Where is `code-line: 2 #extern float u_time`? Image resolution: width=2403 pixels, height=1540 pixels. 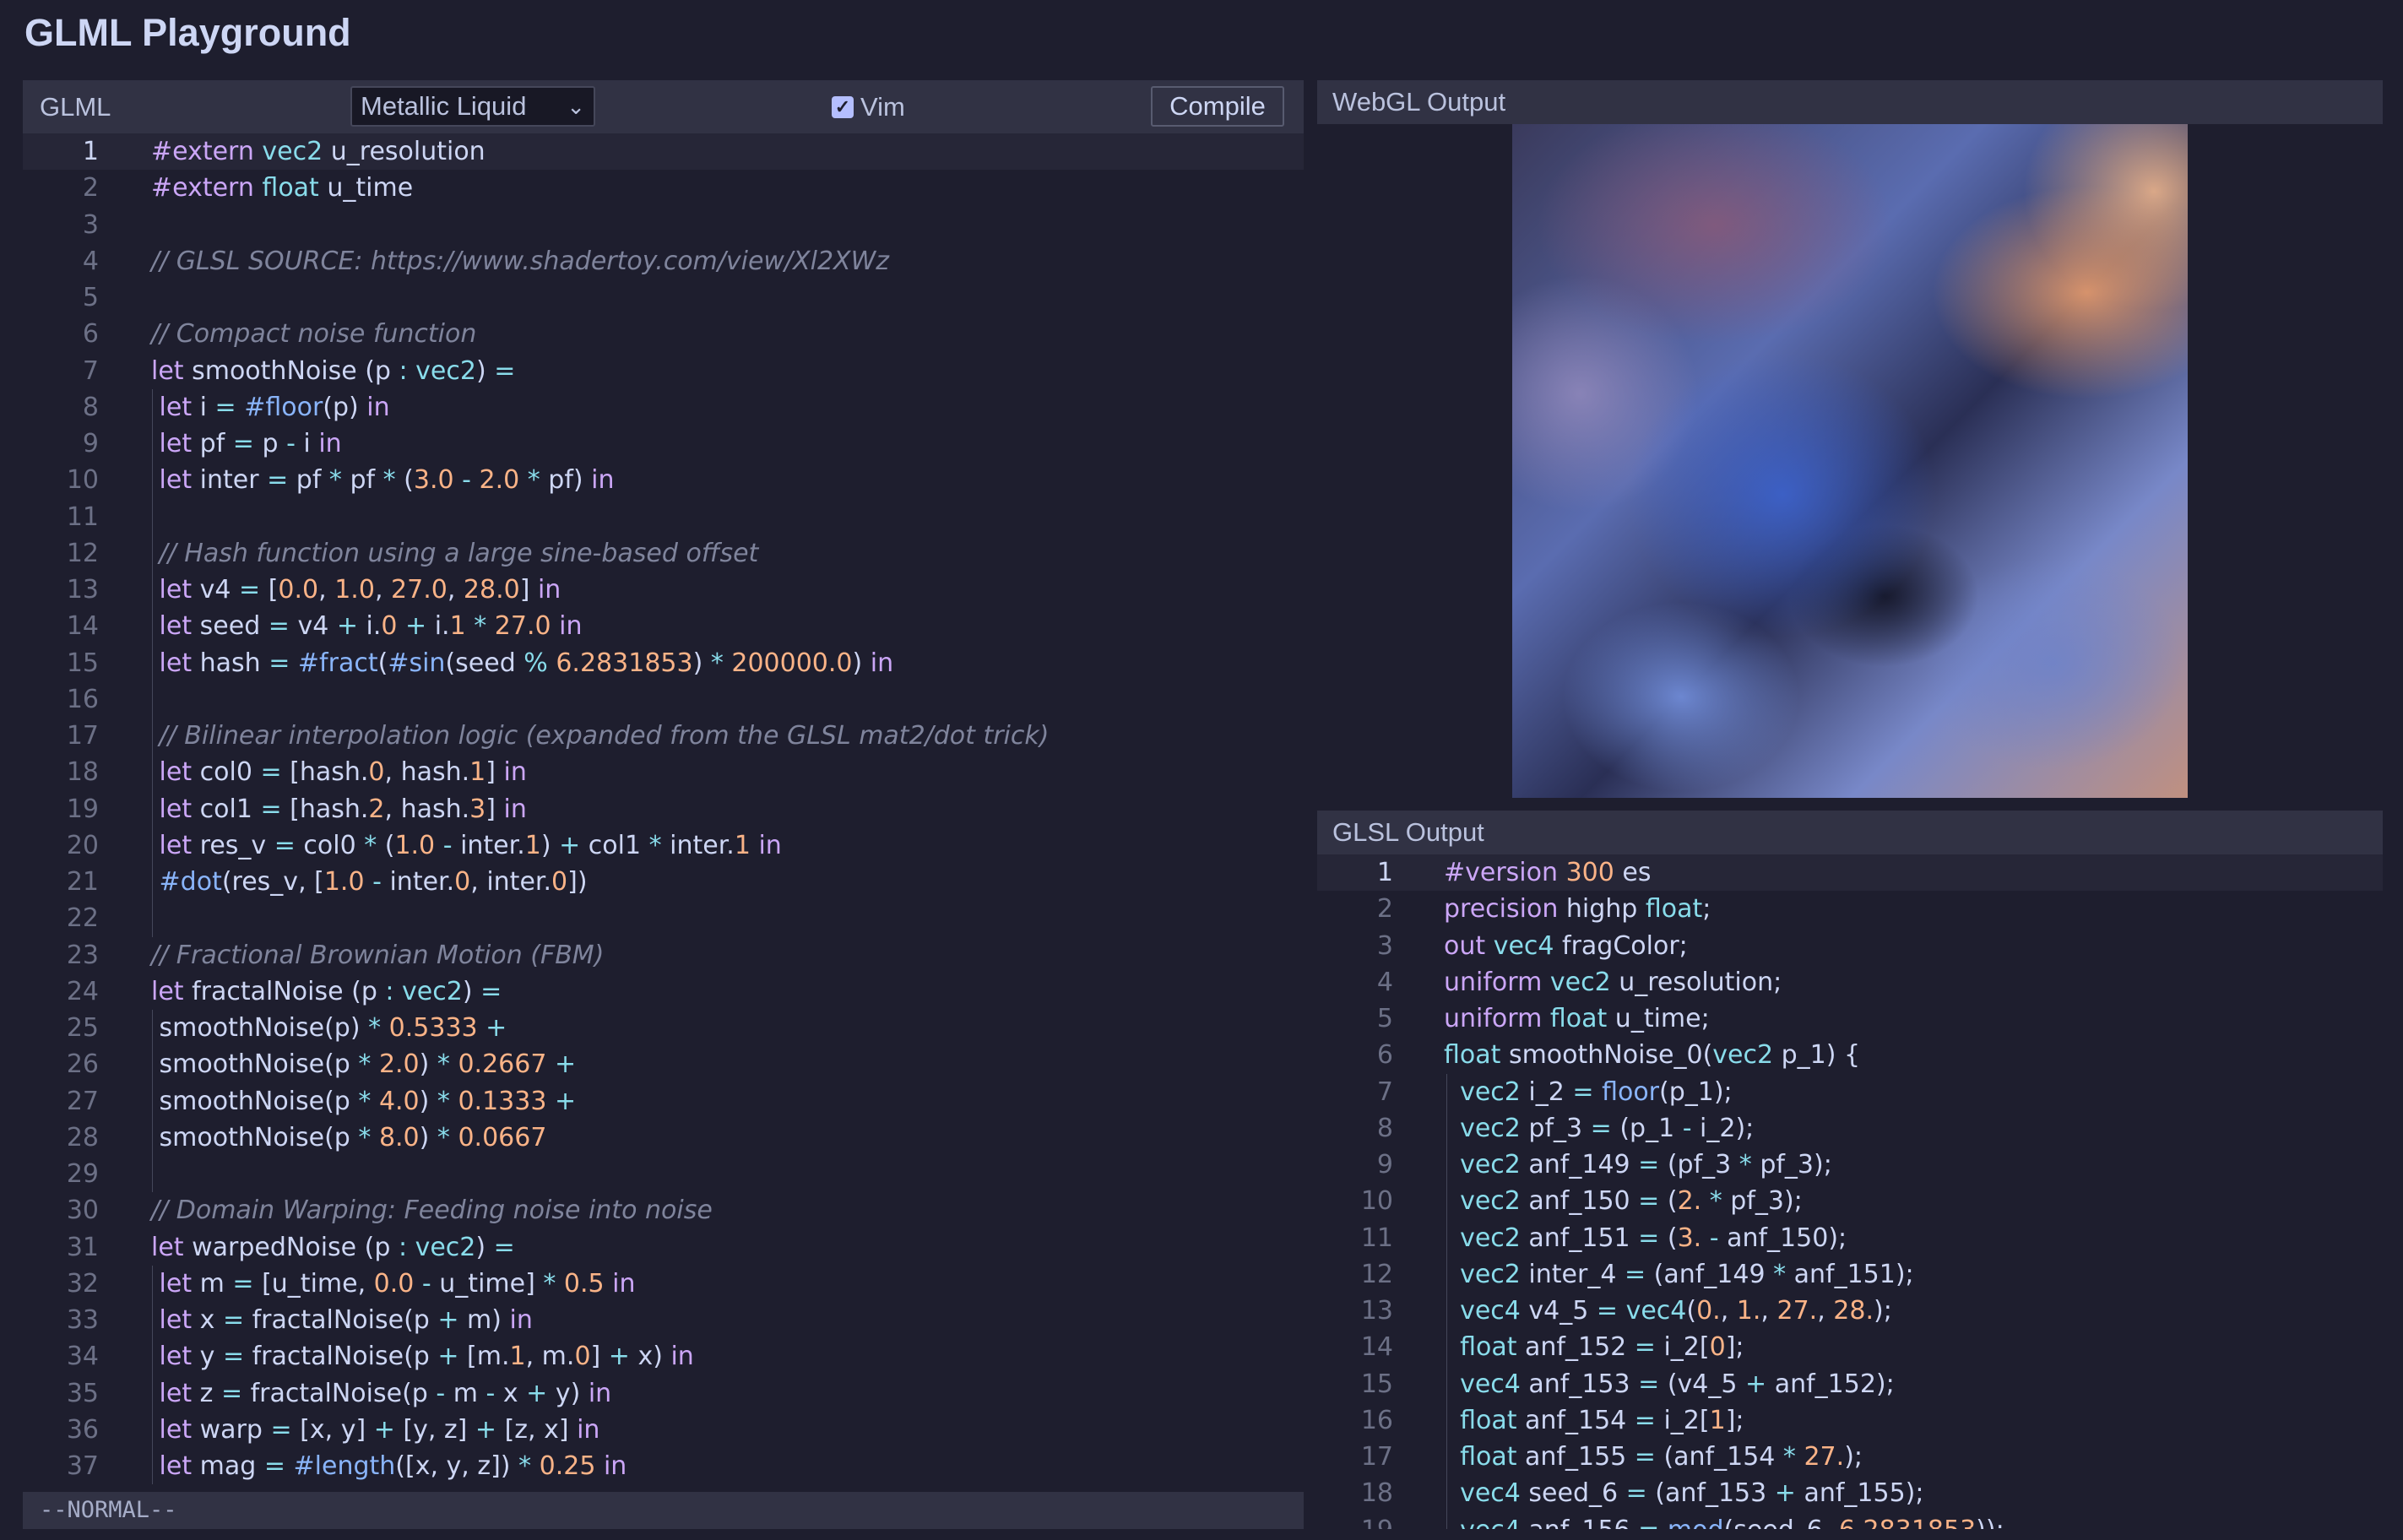
code-line: 2 #extern float u_time is located at coordinates (663, 188).